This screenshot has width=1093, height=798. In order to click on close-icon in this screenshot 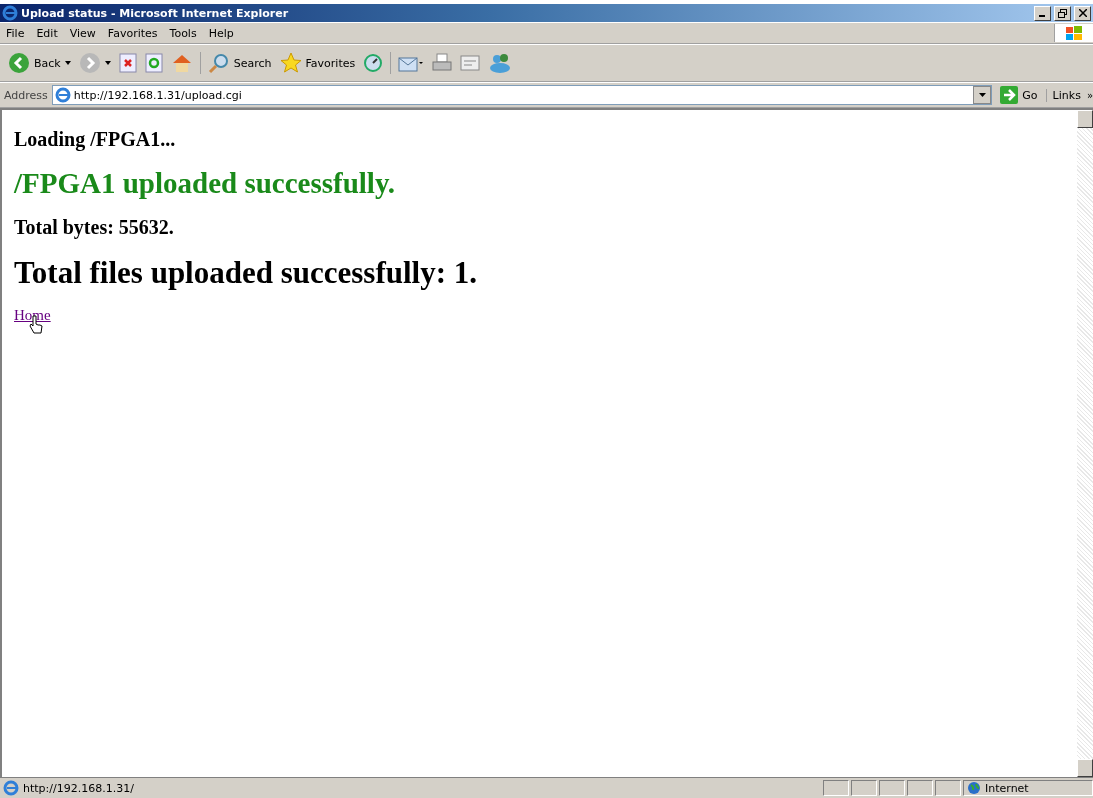, I will do `click(1082, 13)`.